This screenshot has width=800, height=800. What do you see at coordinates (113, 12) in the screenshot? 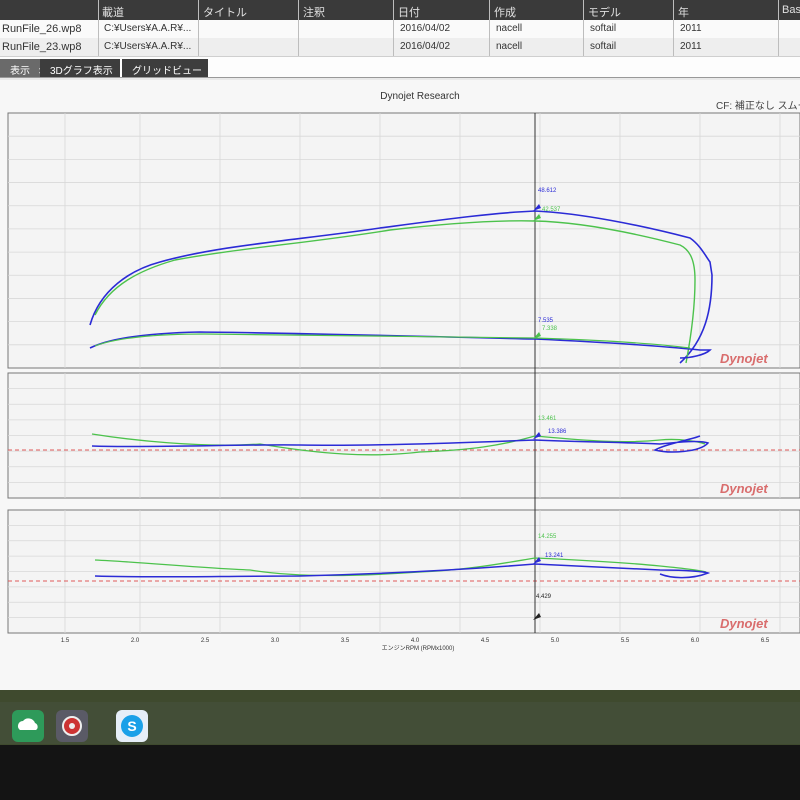
I see `col-header-path: 載道` at bounding box center [113, 12].